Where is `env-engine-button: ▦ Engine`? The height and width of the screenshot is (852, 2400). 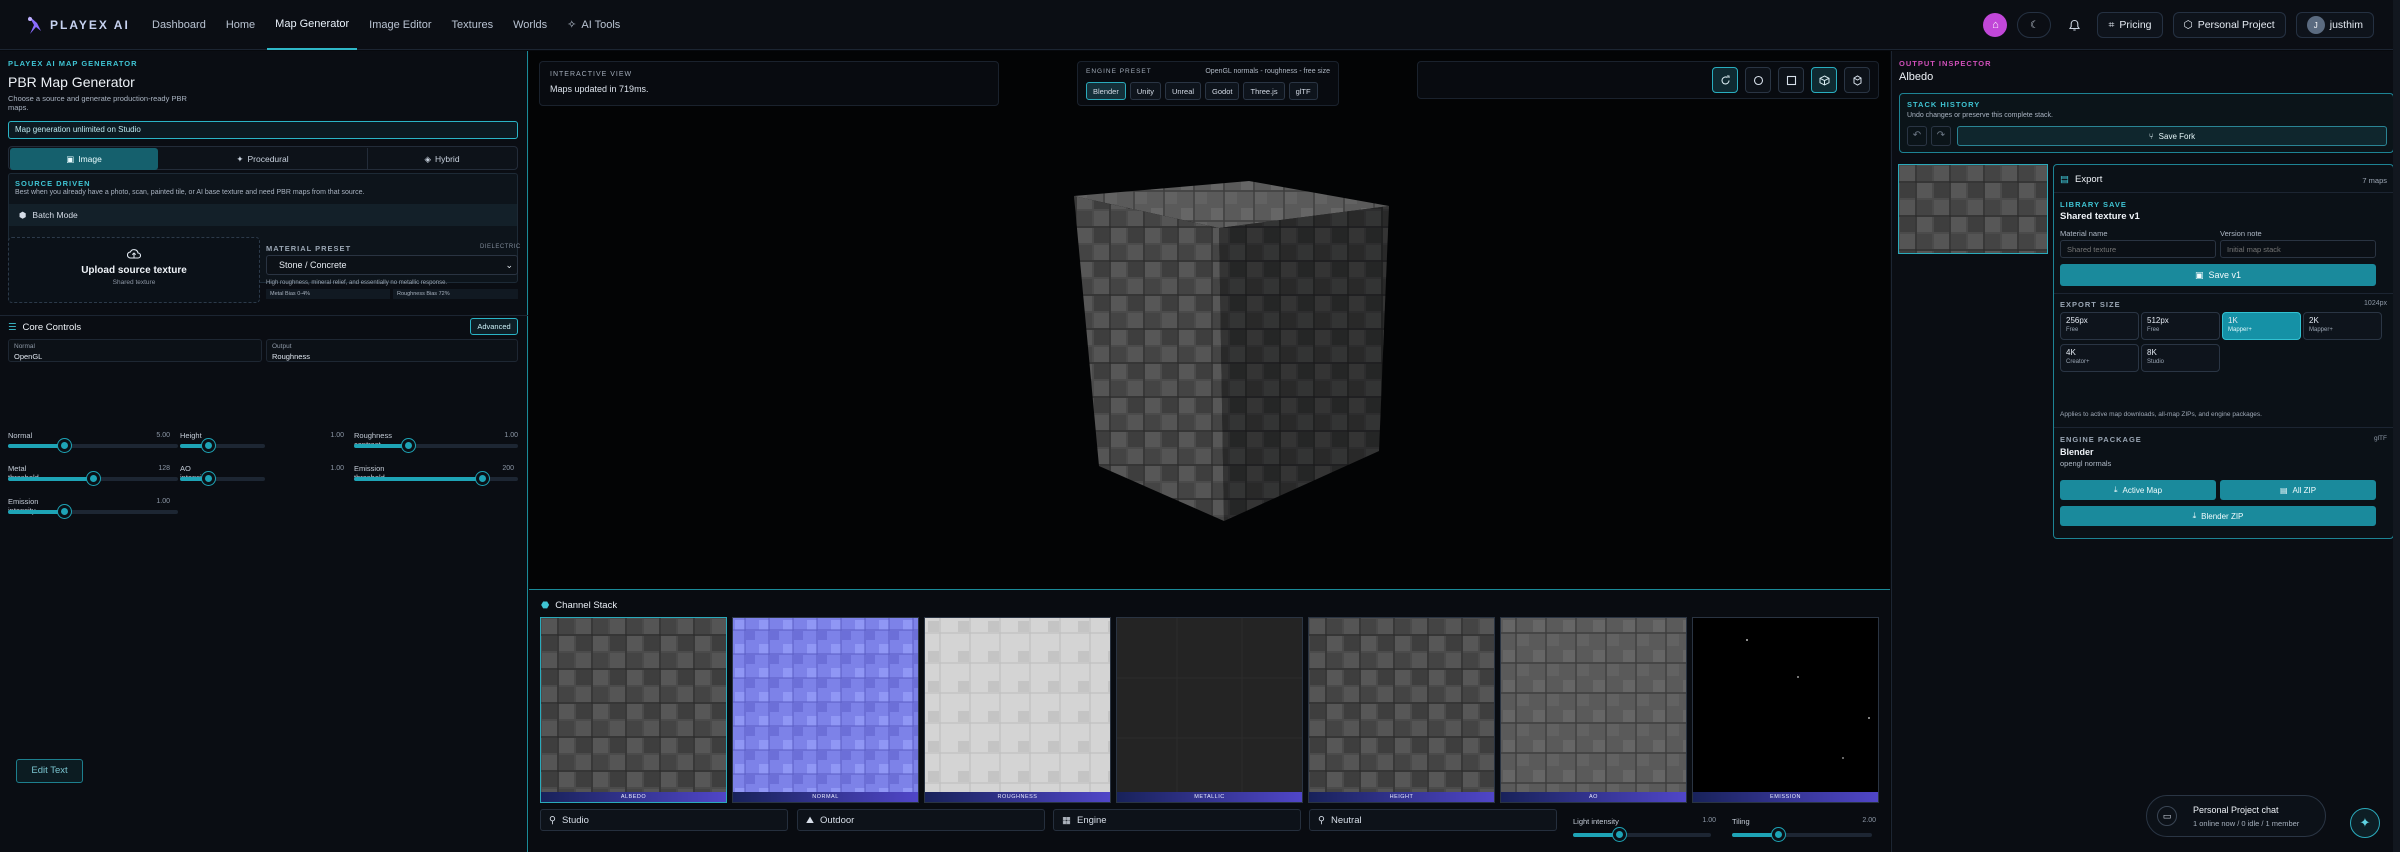
env-engine-button: ▦ Engine is located at coordinates (1177, 820).